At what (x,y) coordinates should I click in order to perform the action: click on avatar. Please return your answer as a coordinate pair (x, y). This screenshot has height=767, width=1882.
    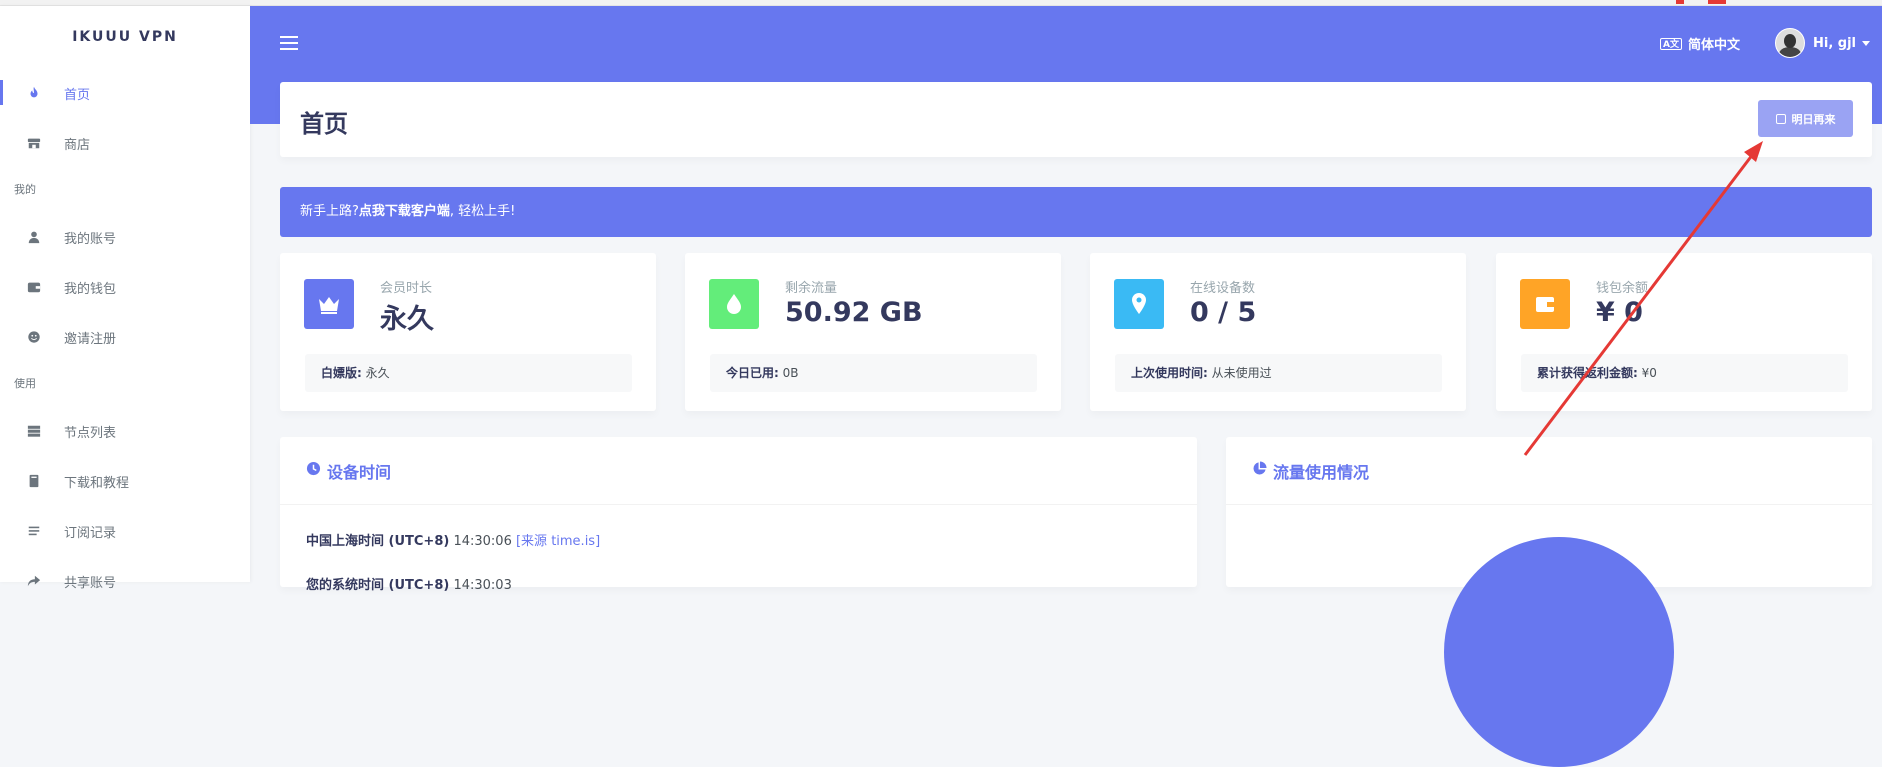
    Looking at the image, I should click on (1790, 43).